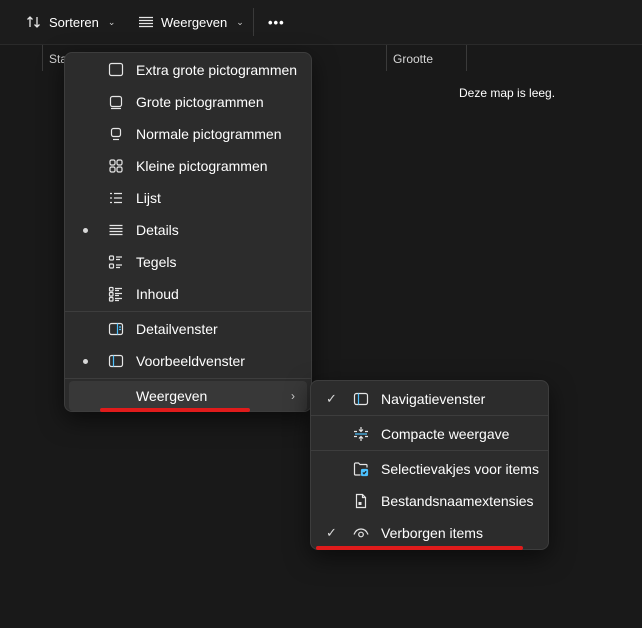  What do you see at coordinates (293, 396) in the screenshot?
I see `chevron-right-icon: ›` at bounding box center [293, 396].